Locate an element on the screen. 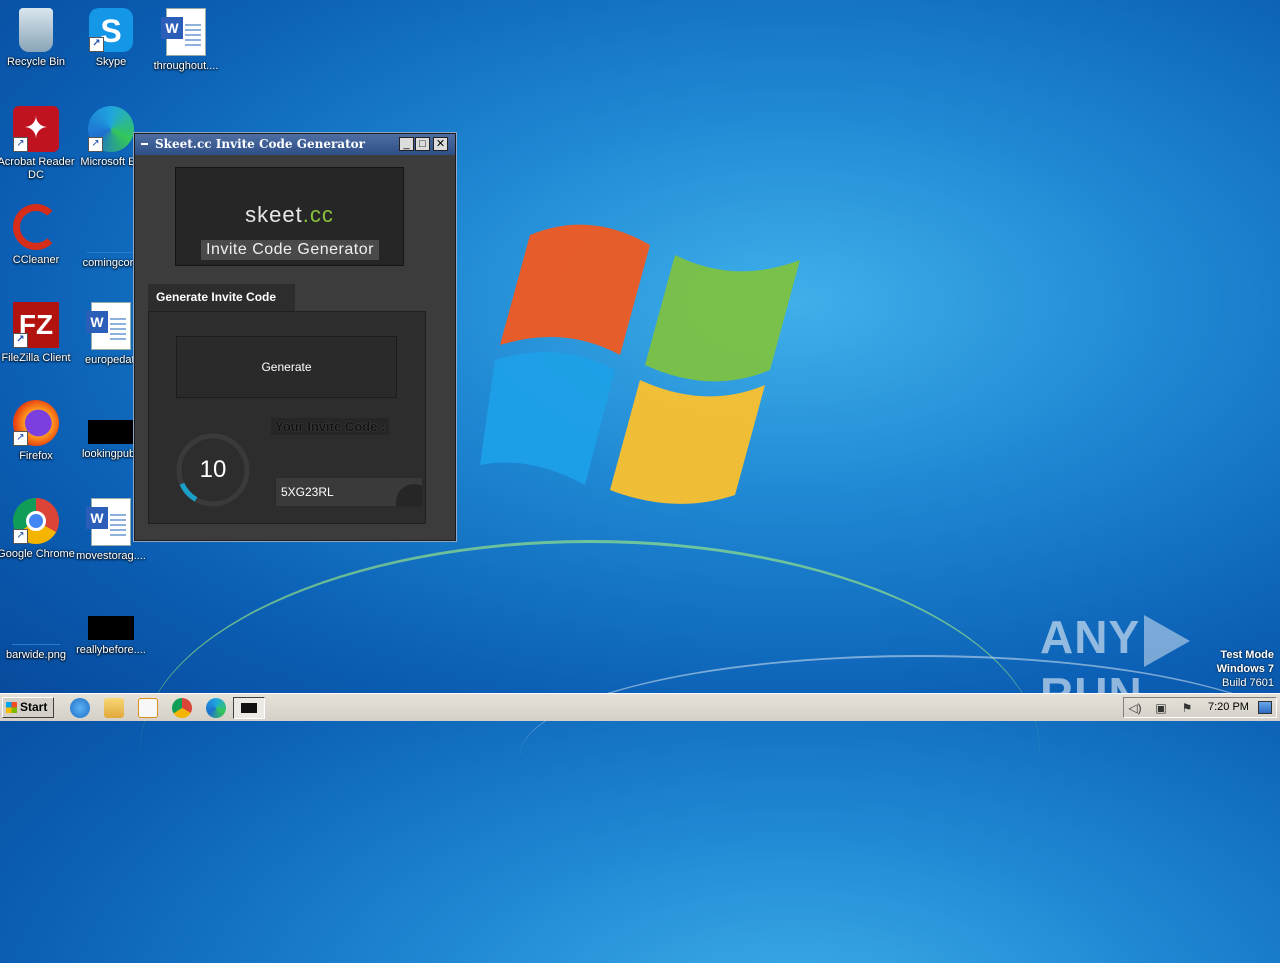  desktop-icon-recycle-bin: Recycle Bin is located at coordinates (37, 38).